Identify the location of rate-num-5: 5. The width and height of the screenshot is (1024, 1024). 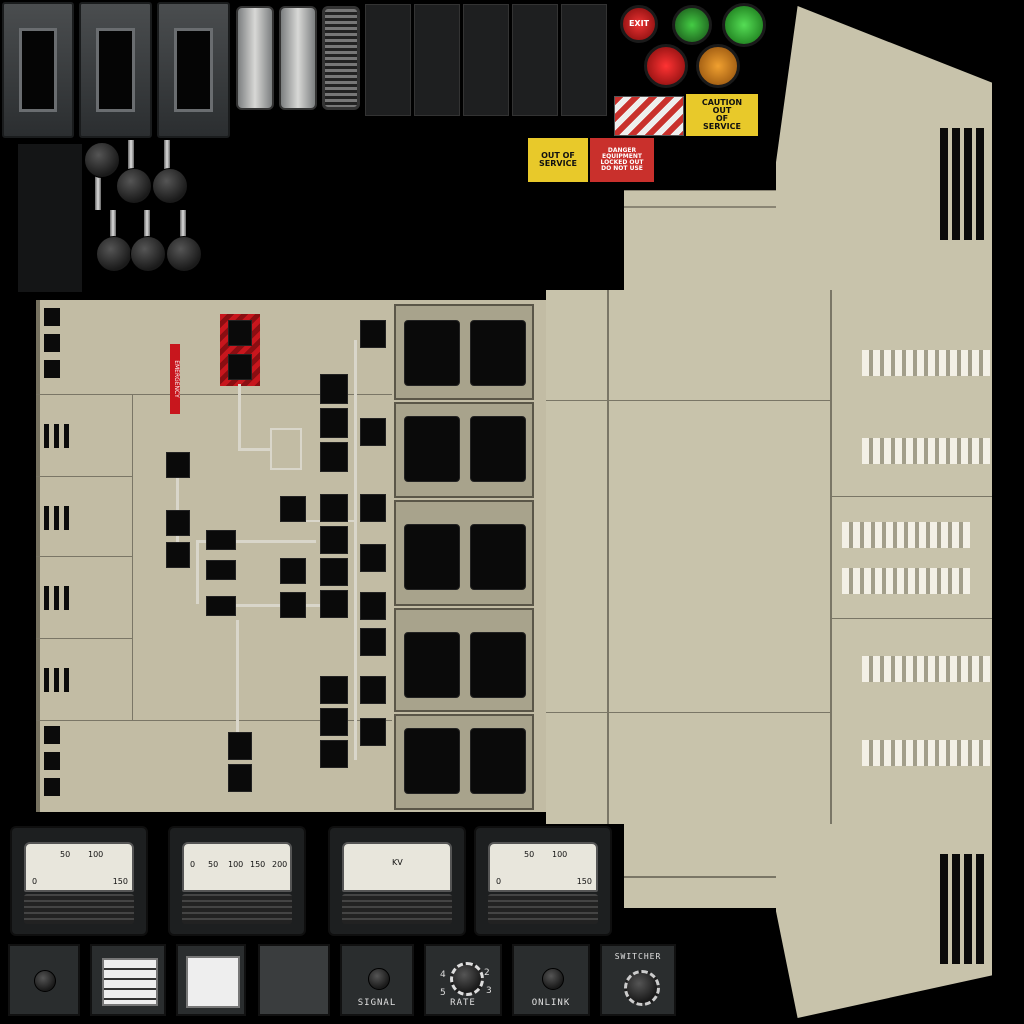
(443, 993).